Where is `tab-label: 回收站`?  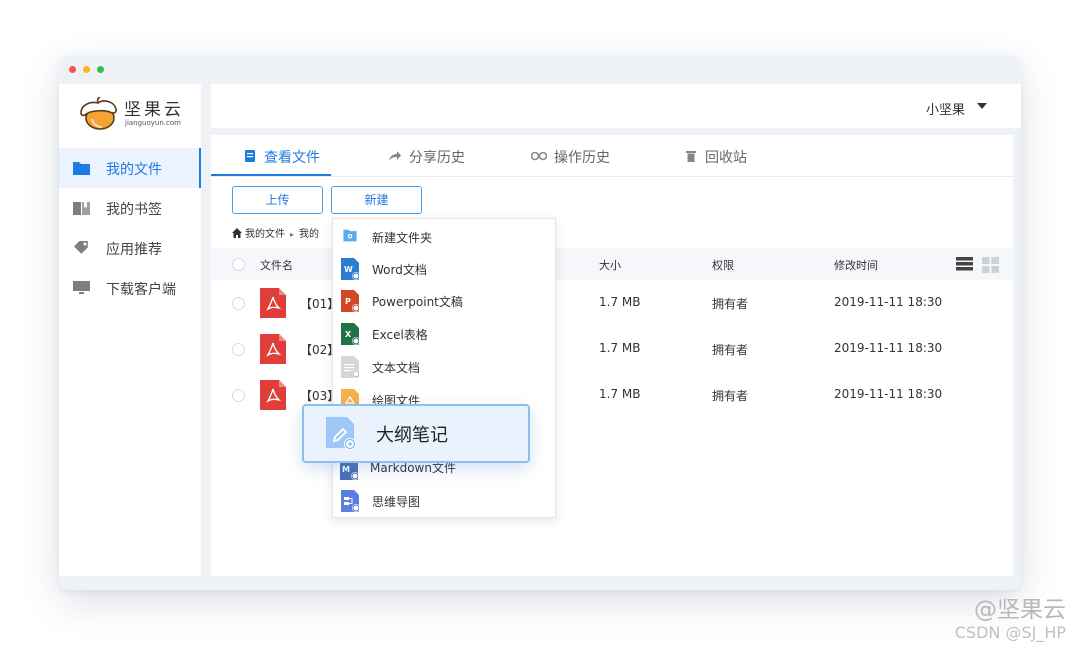 tab-label: 回收站 is located at coordinates (726, 158).